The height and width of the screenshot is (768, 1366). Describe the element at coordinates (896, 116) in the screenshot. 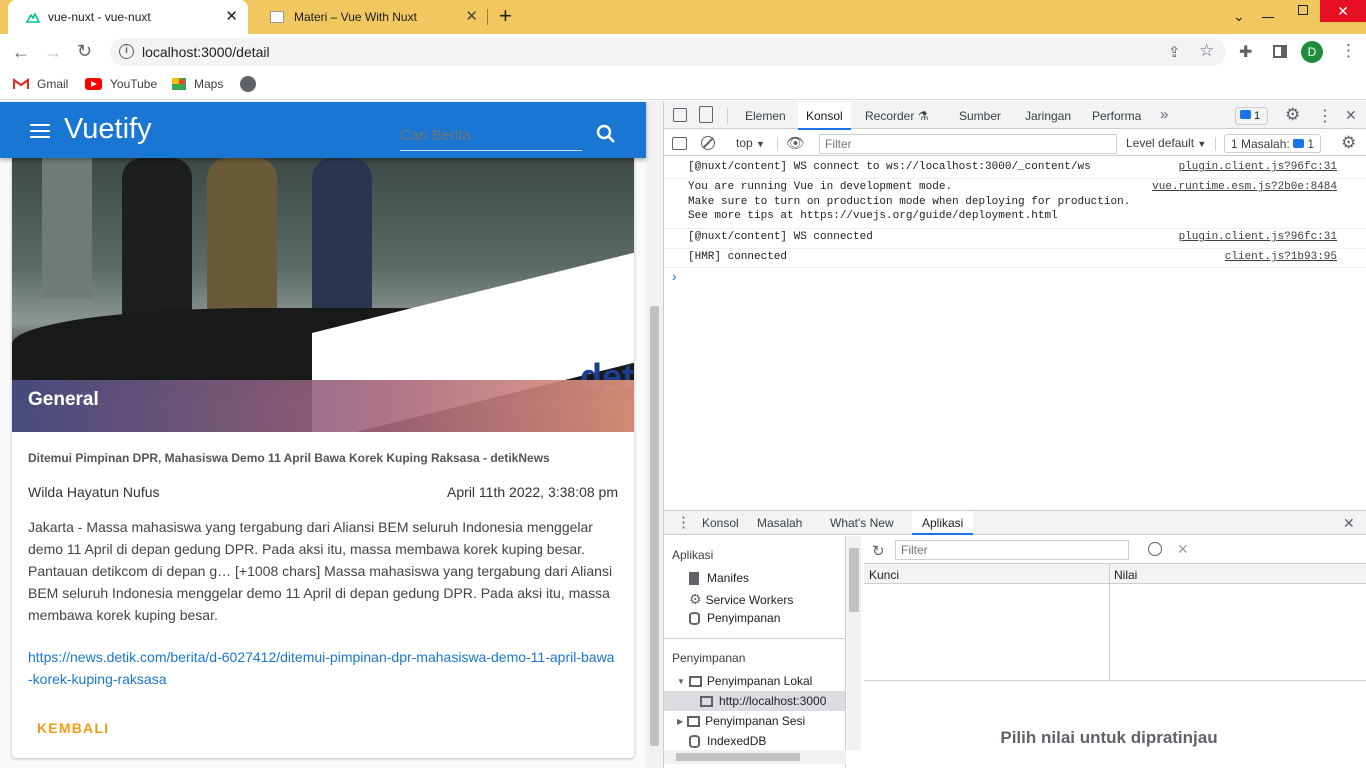

I see `devtools-tab-recorder: Recorder ⚗` at that location.